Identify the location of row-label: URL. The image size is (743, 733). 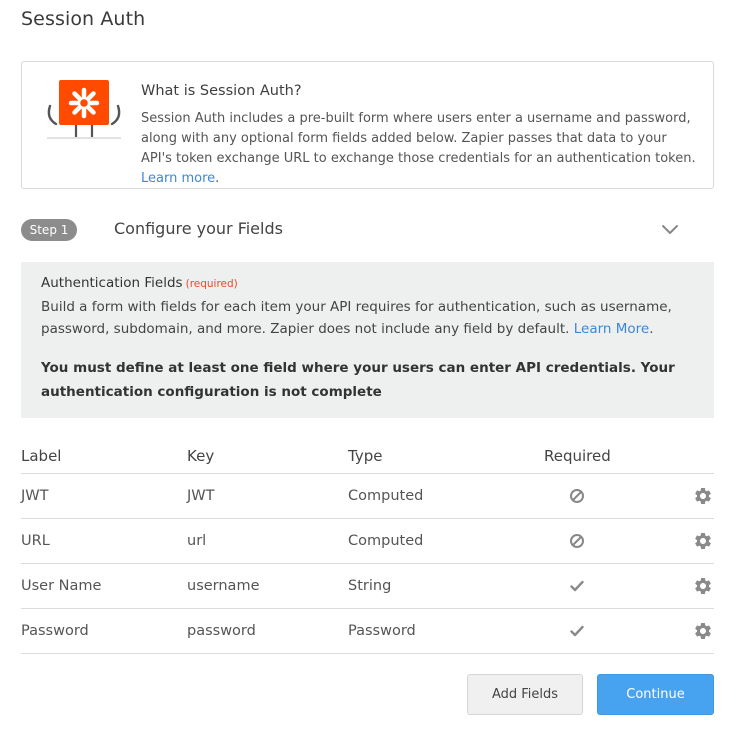
(35, 541).